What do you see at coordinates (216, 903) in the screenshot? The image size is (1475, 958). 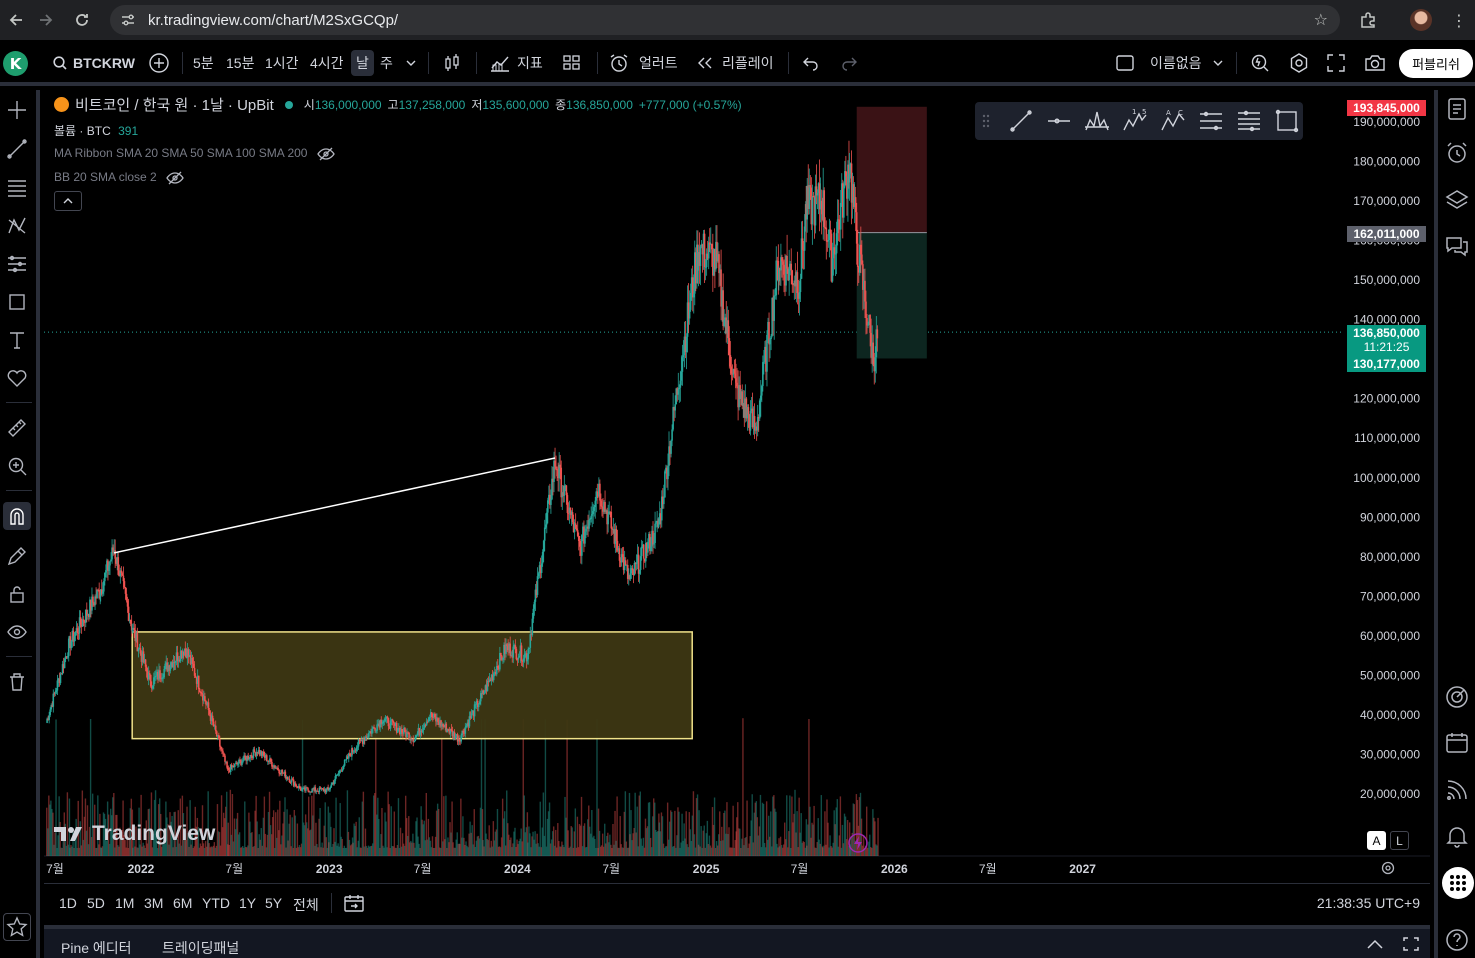 I see `range-ytd: YTD` at bounding box center [216, 903].